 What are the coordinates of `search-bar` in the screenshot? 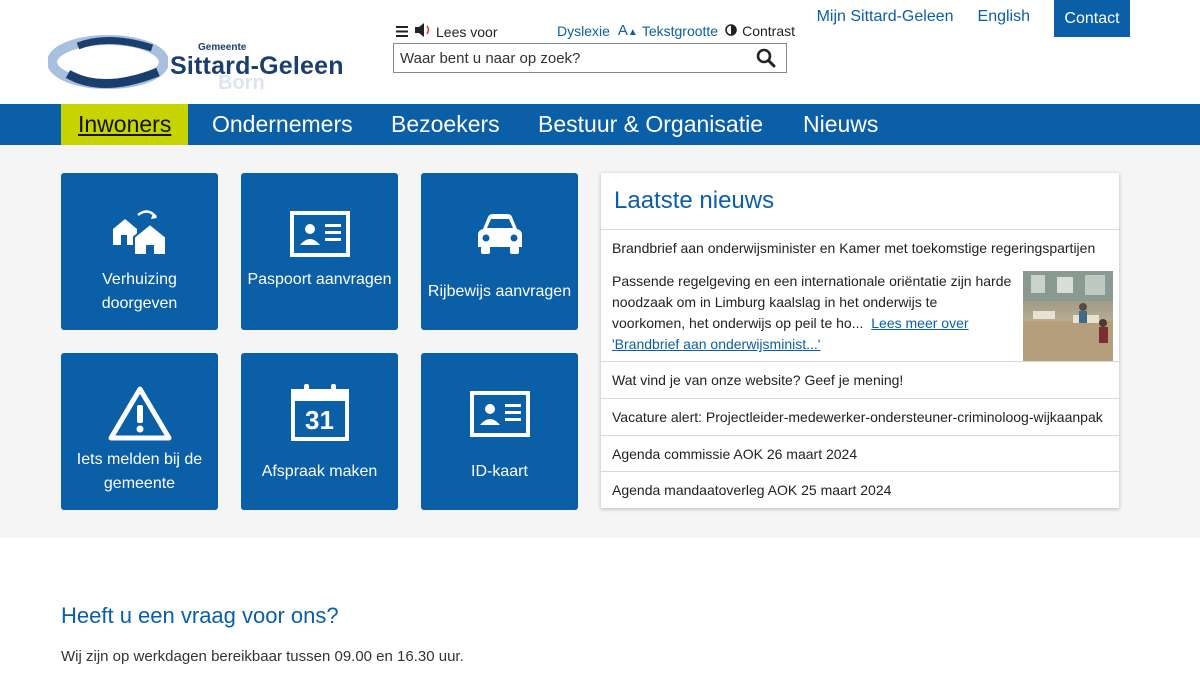 It's located at (590, 58).